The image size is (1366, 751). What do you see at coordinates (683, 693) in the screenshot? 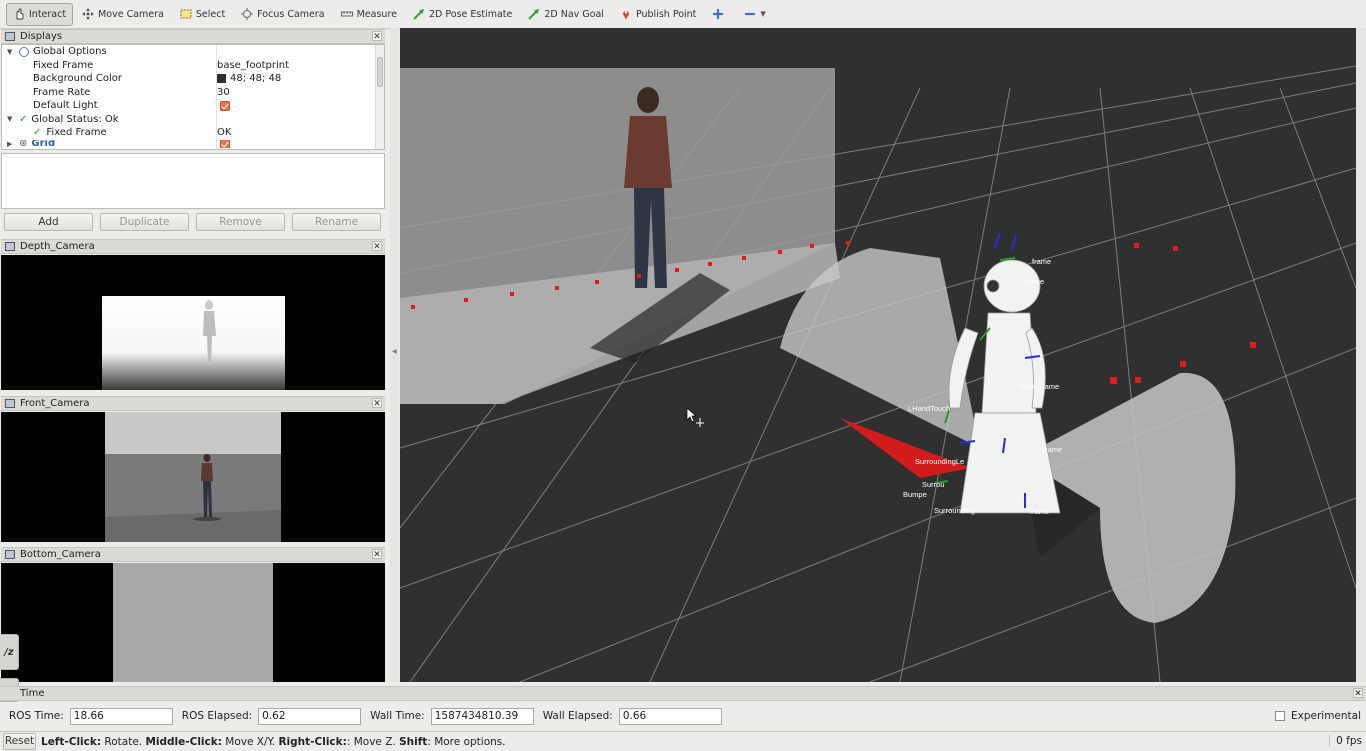
I see `time-panel-header: Time ✕` at bounding box center [683, 693].